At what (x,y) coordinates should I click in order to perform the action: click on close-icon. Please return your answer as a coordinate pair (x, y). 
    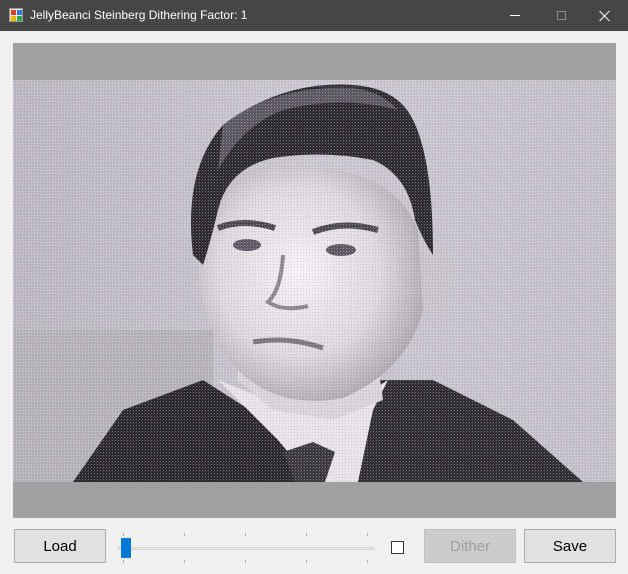
    Looking at the image, I should click on (605, 16).